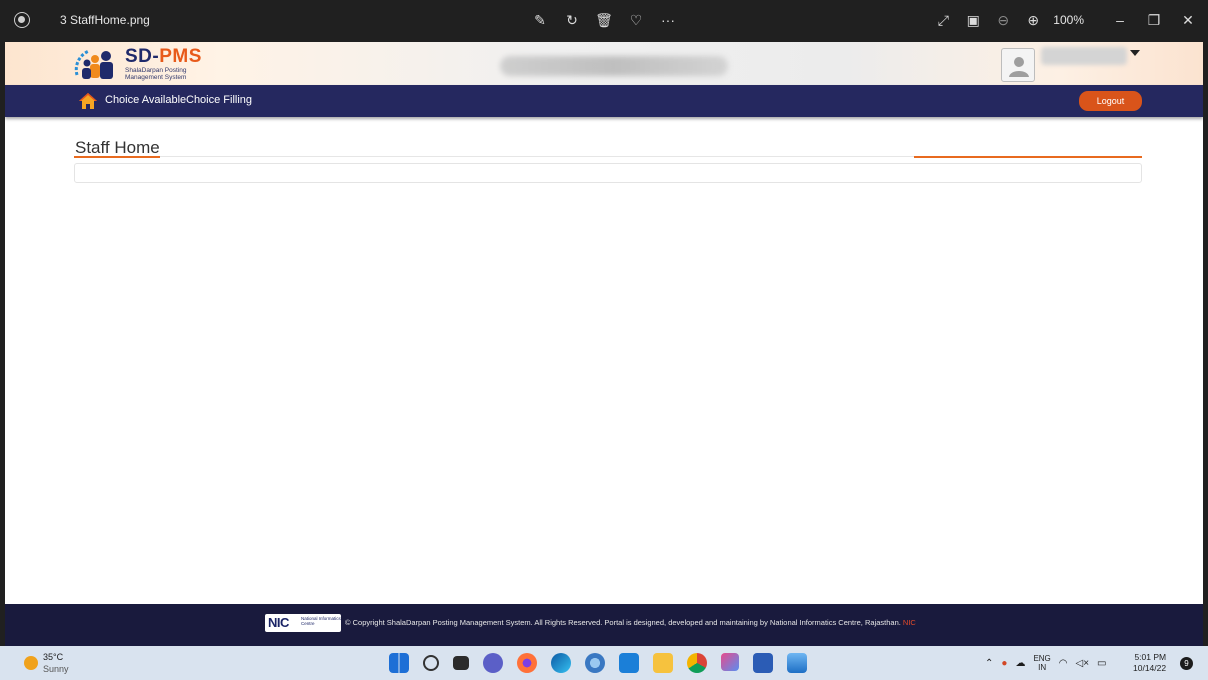  What do you see at coordinates (614, 66) in the screenshot?
I see `blurred-header-text` at bounding box center [614, 66].